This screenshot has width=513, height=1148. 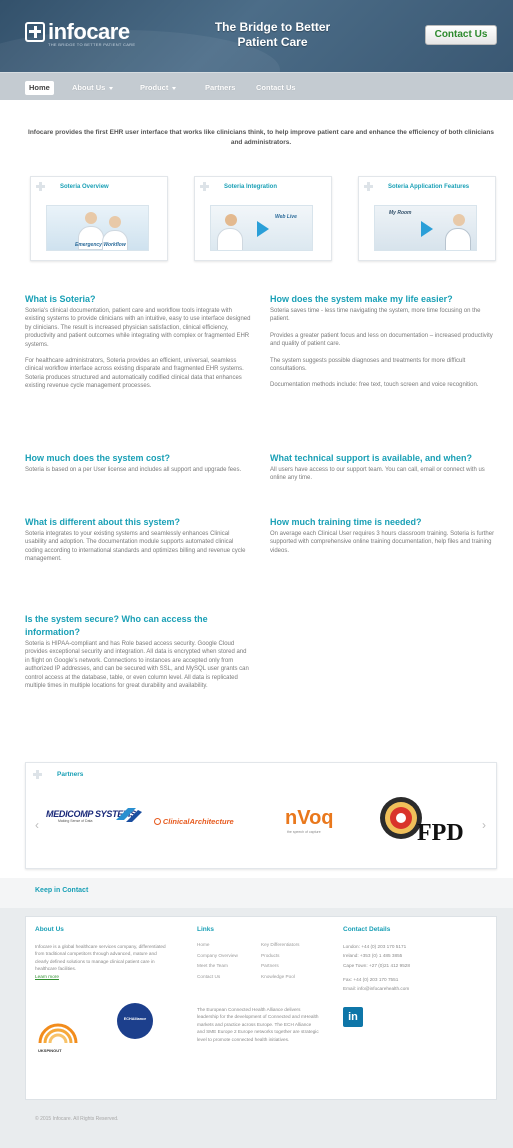 I want to click on card-title: Soteria Integration, so click(x=251, y=187).